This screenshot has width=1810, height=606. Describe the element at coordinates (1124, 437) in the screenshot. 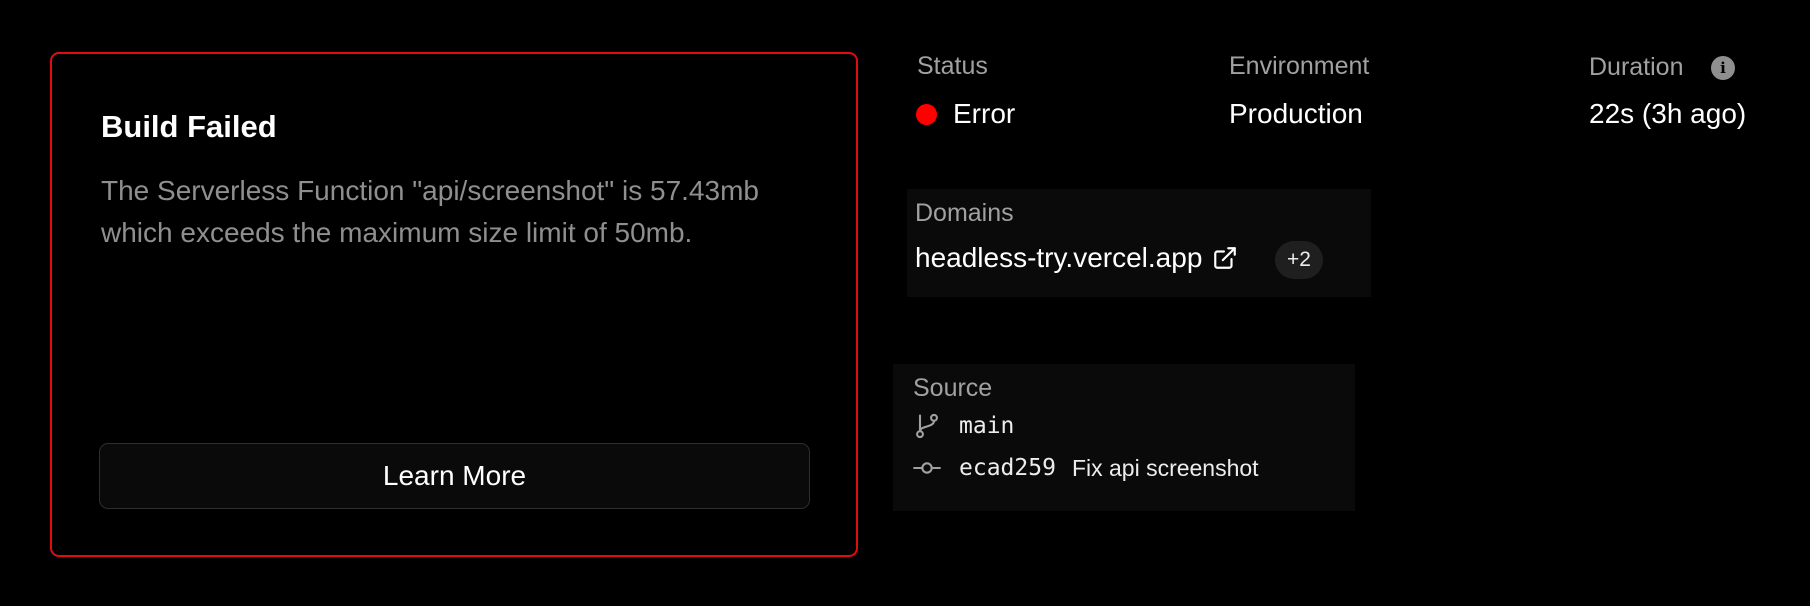

I see `source-panel: Source main ecad259 Fix api screenshot` at that location.